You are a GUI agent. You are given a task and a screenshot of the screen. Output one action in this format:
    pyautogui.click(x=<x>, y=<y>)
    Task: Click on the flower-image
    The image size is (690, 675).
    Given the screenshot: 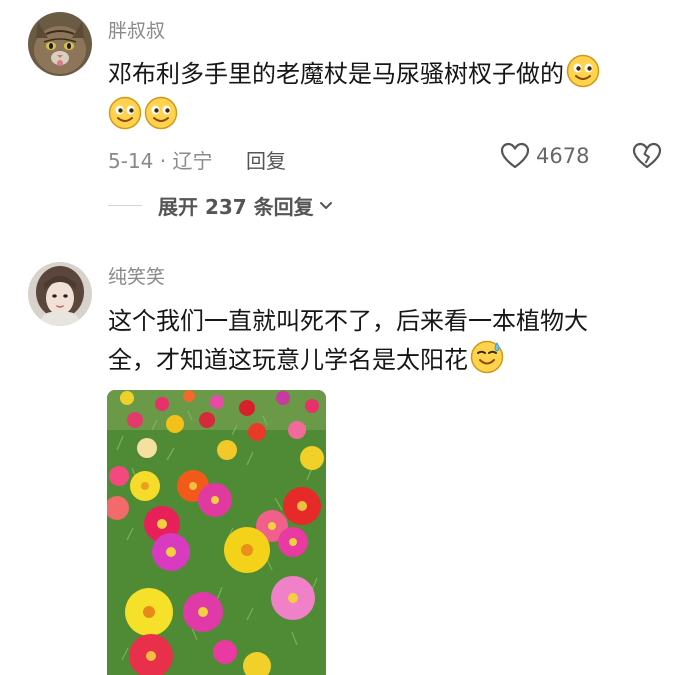 What is the action you would take?
    pyautogui.click(x=216, y=532)
    